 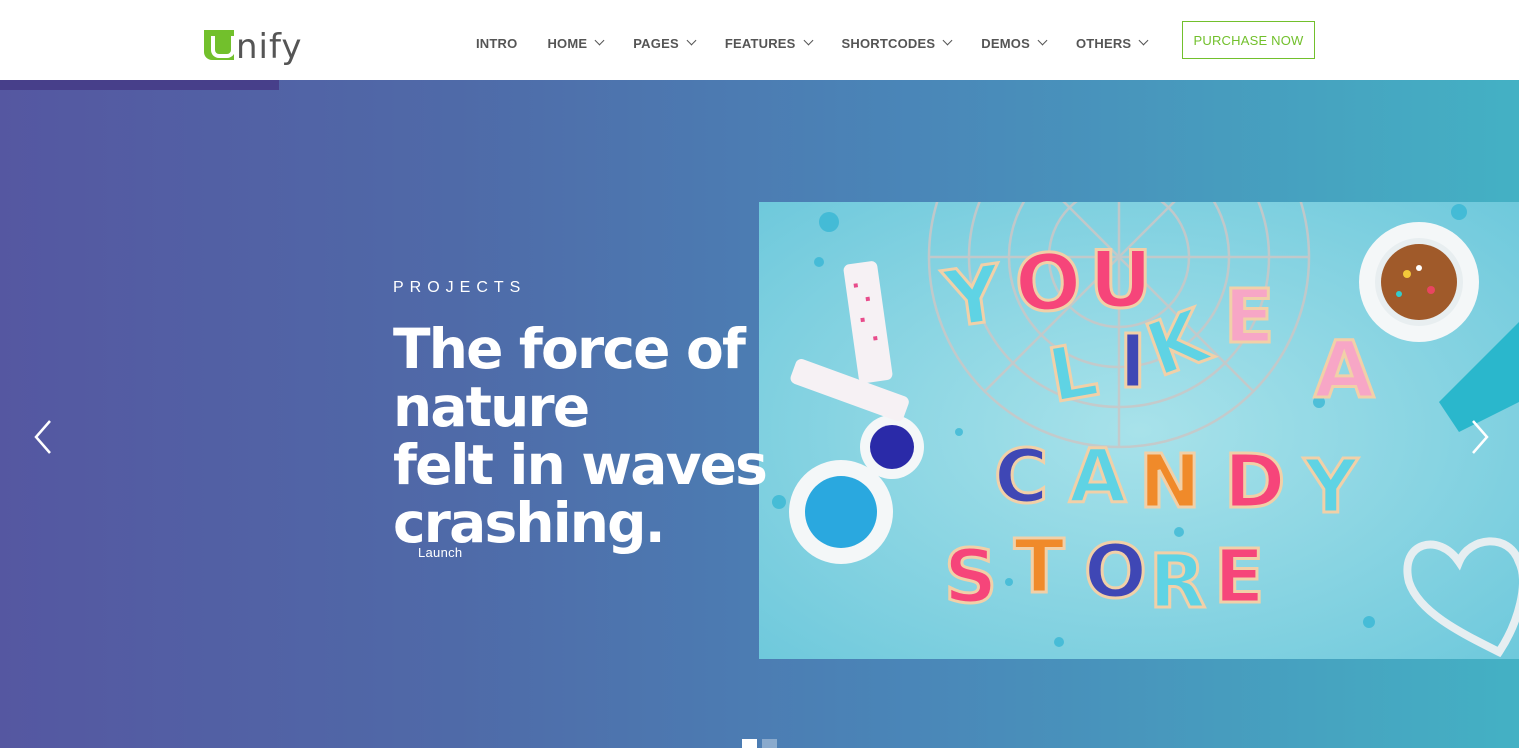 What do you see at coordinates (656, 43) in the screenshot?
I see `nav-item-label: PAGES` at bounding box center [656, 43].